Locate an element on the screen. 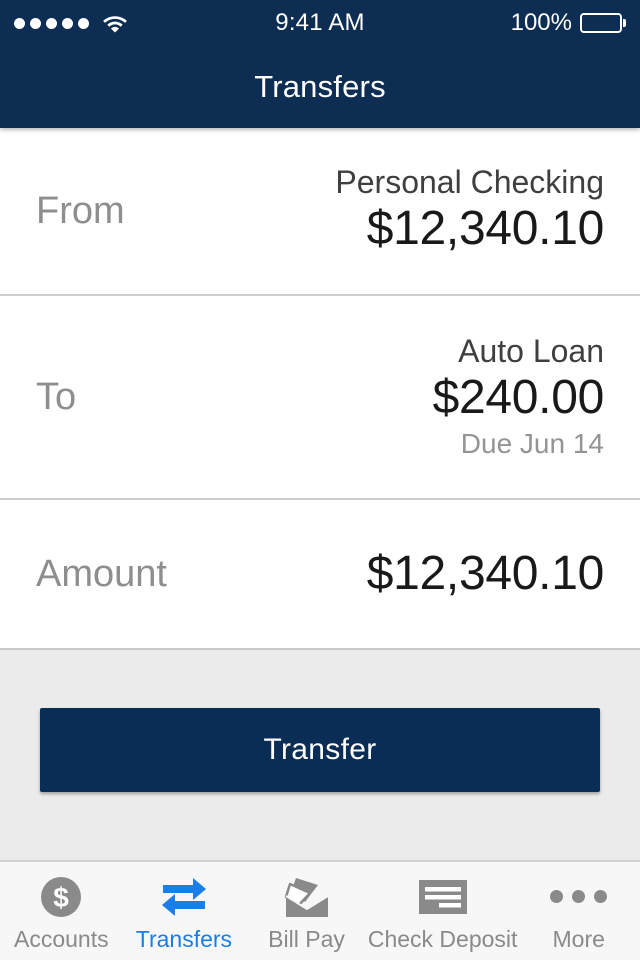 This screenshot has height=960, width=640. to-values: Auto Loan $240.00 Due Jun 14 is located at coordinates (518, 396).